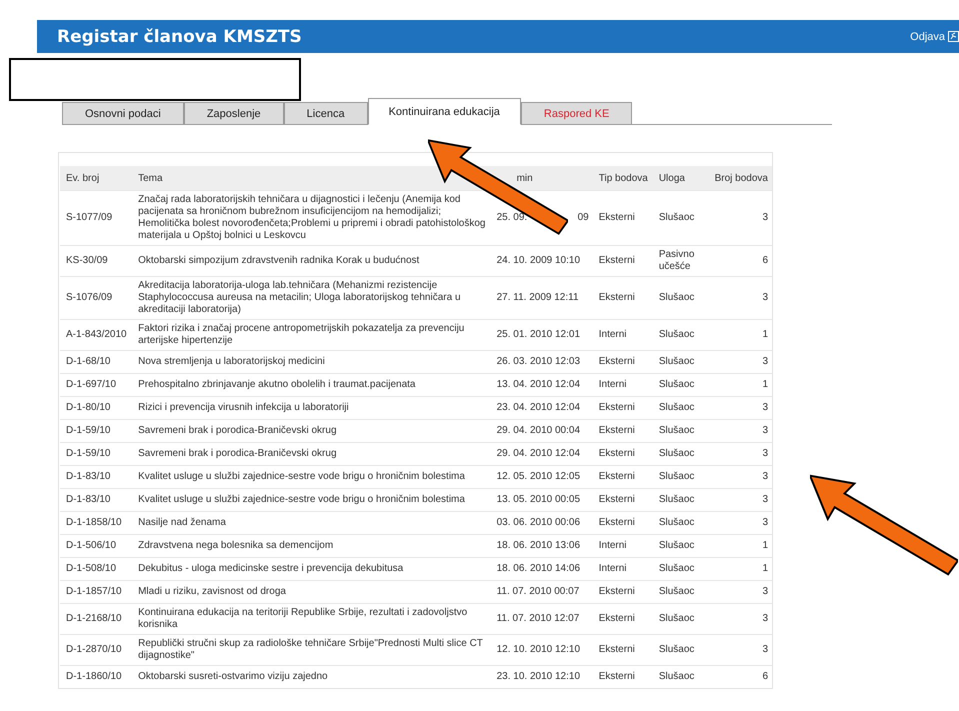 This screenshot has height=711, width=959. Describe the element at coordinates (740, 178) in the screenshot. I see `column-header: Broj bodova` at that location.